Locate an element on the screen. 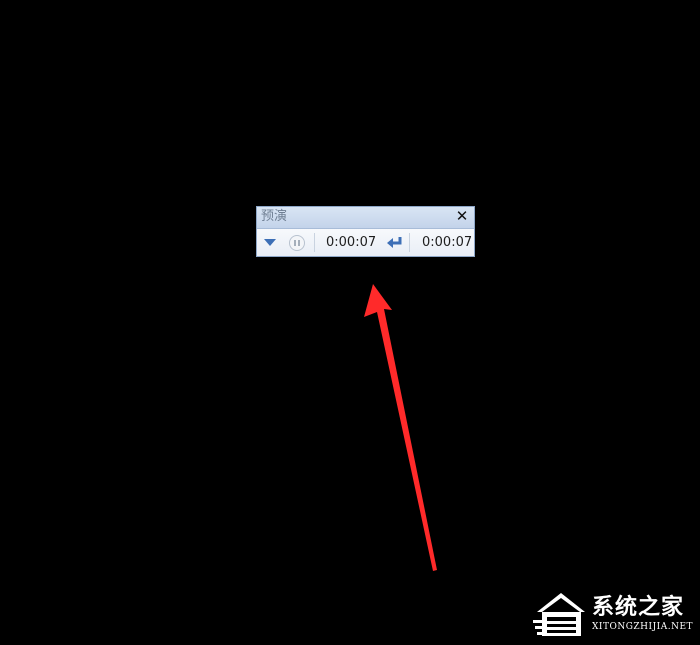 The height and width of the screenshot is (645, 700). site-watermark: 系统之家 XITONGZHIJIA.NET is located at coordinates (614, 615).